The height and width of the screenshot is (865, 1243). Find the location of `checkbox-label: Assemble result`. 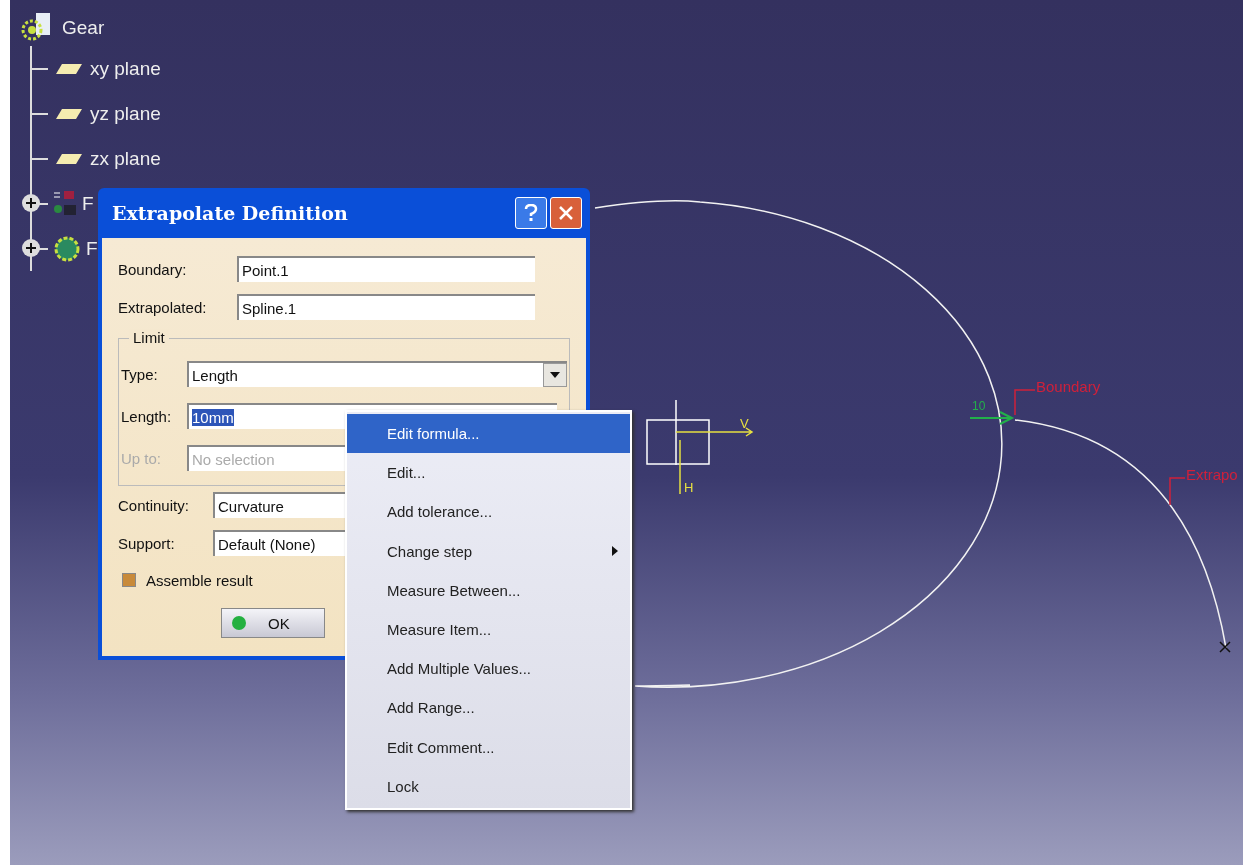

checkbox-label: Assemble result is located at coordinates (199, 580).